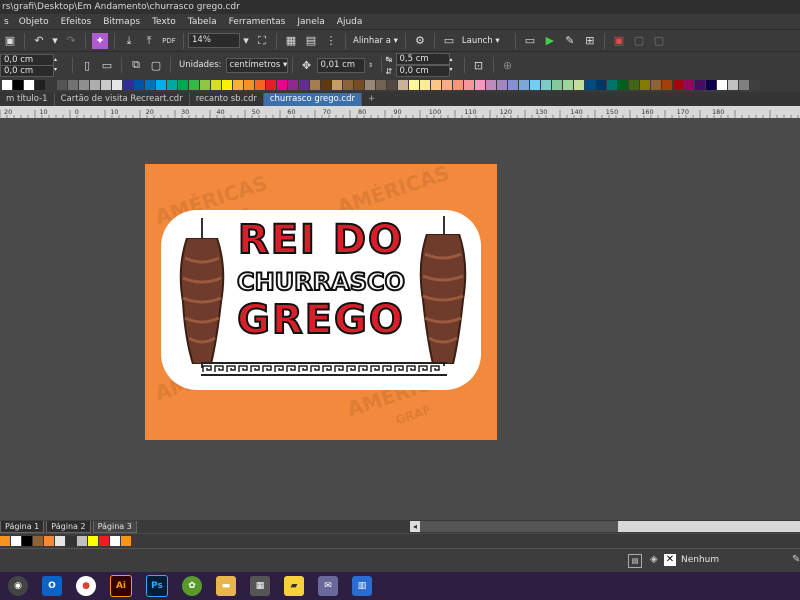  I want to click on options-gear-icon: ⚙, so click(420, 41).